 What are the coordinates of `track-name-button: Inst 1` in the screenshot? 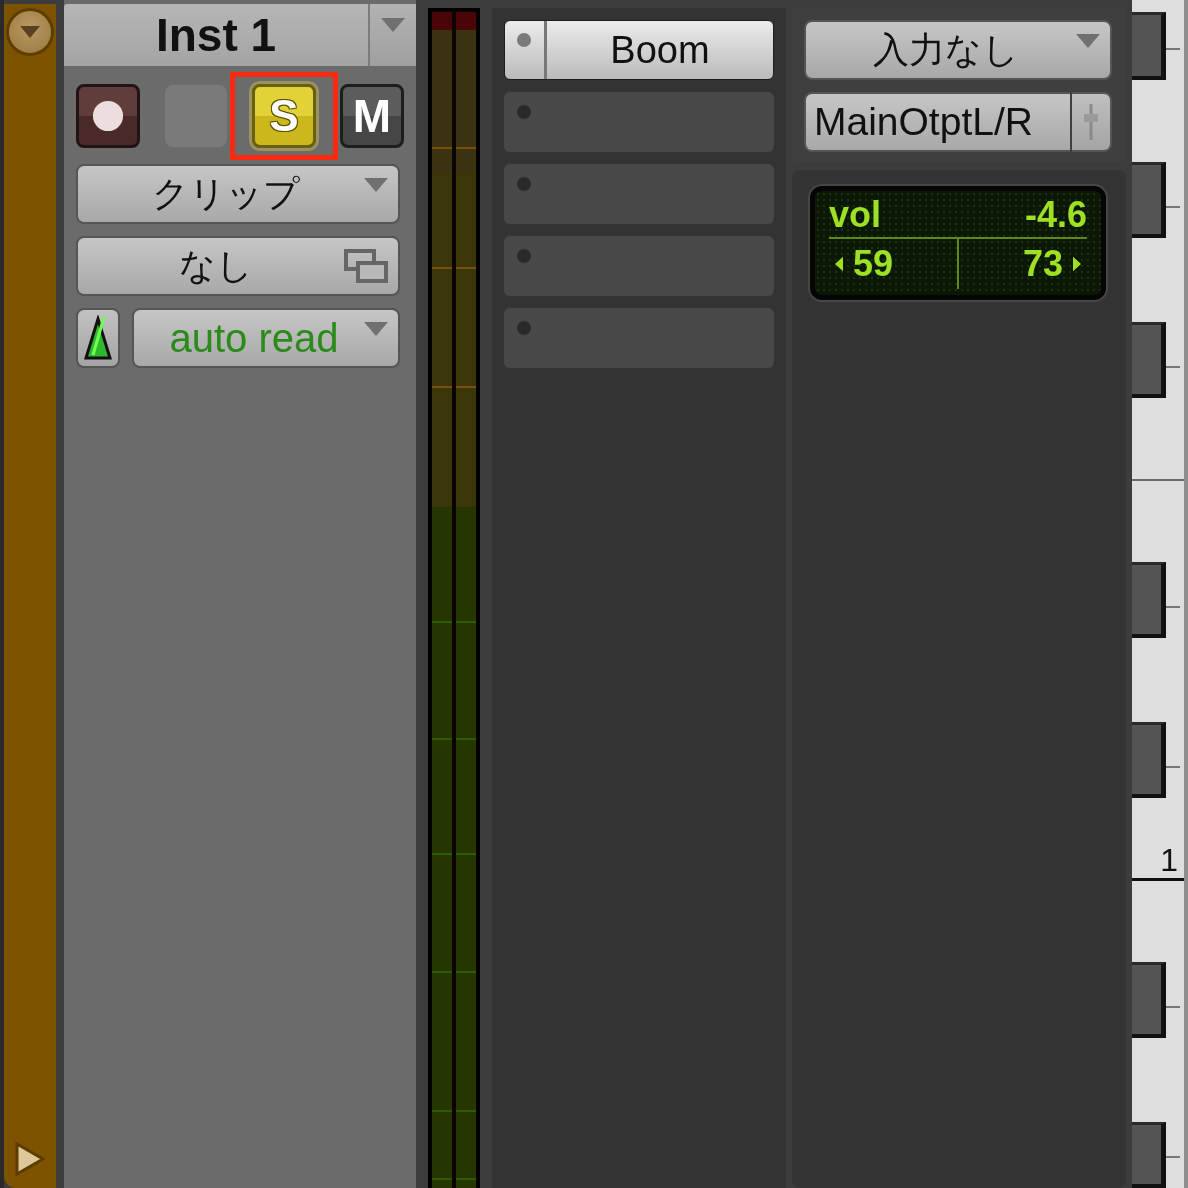 It's located at (216, 35).